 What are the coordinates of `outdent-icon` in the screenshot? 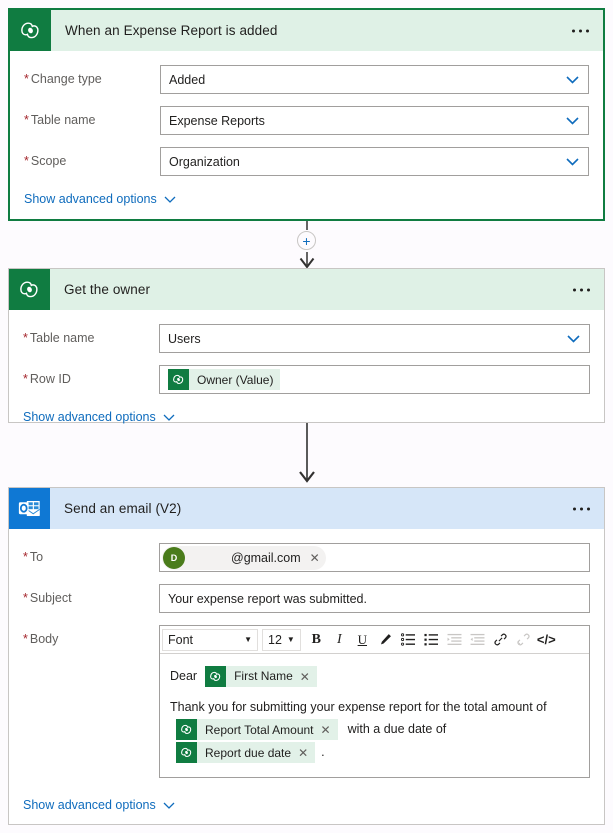 It's located at (477, 639).